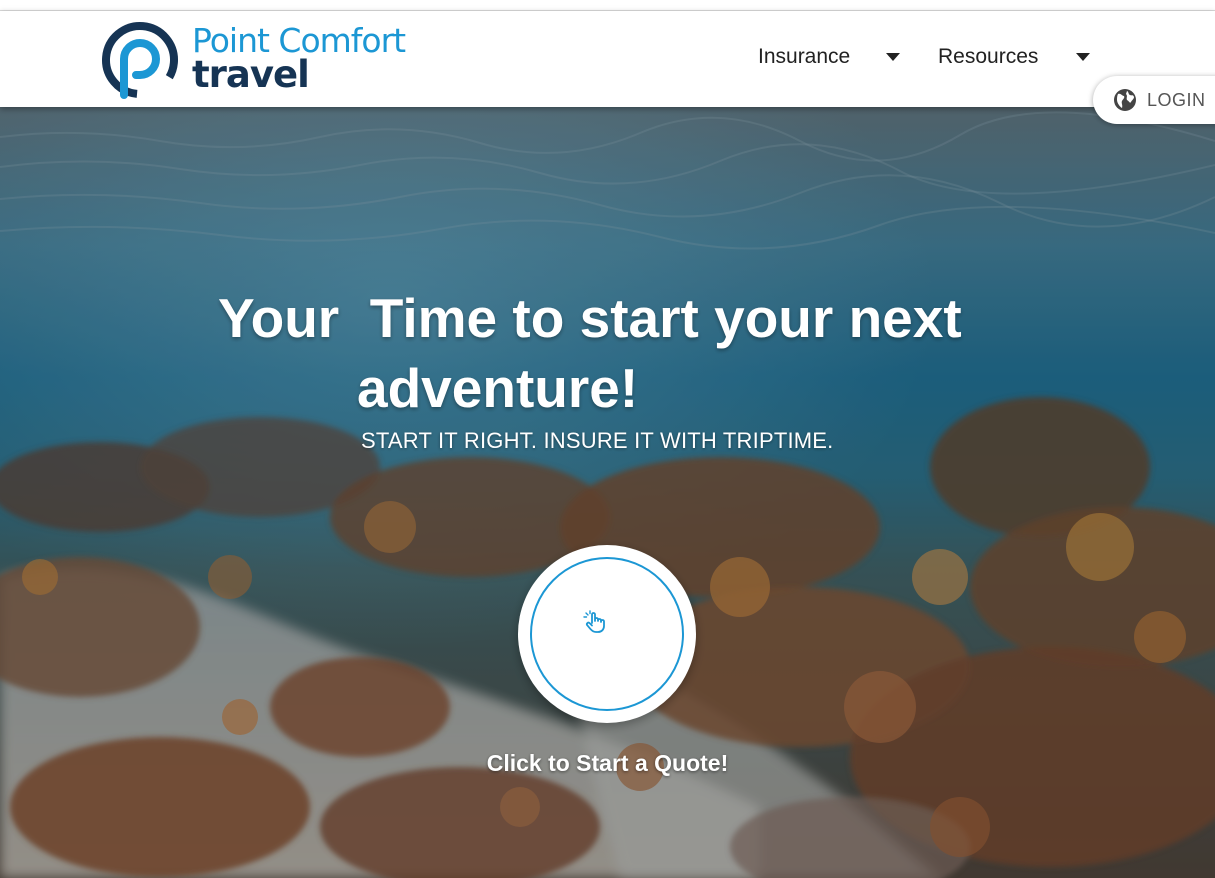  What do you see at coordinates (594, 621) in the screenshot?
I see `pointer-hand-icon` at bounding box center [594, 621].